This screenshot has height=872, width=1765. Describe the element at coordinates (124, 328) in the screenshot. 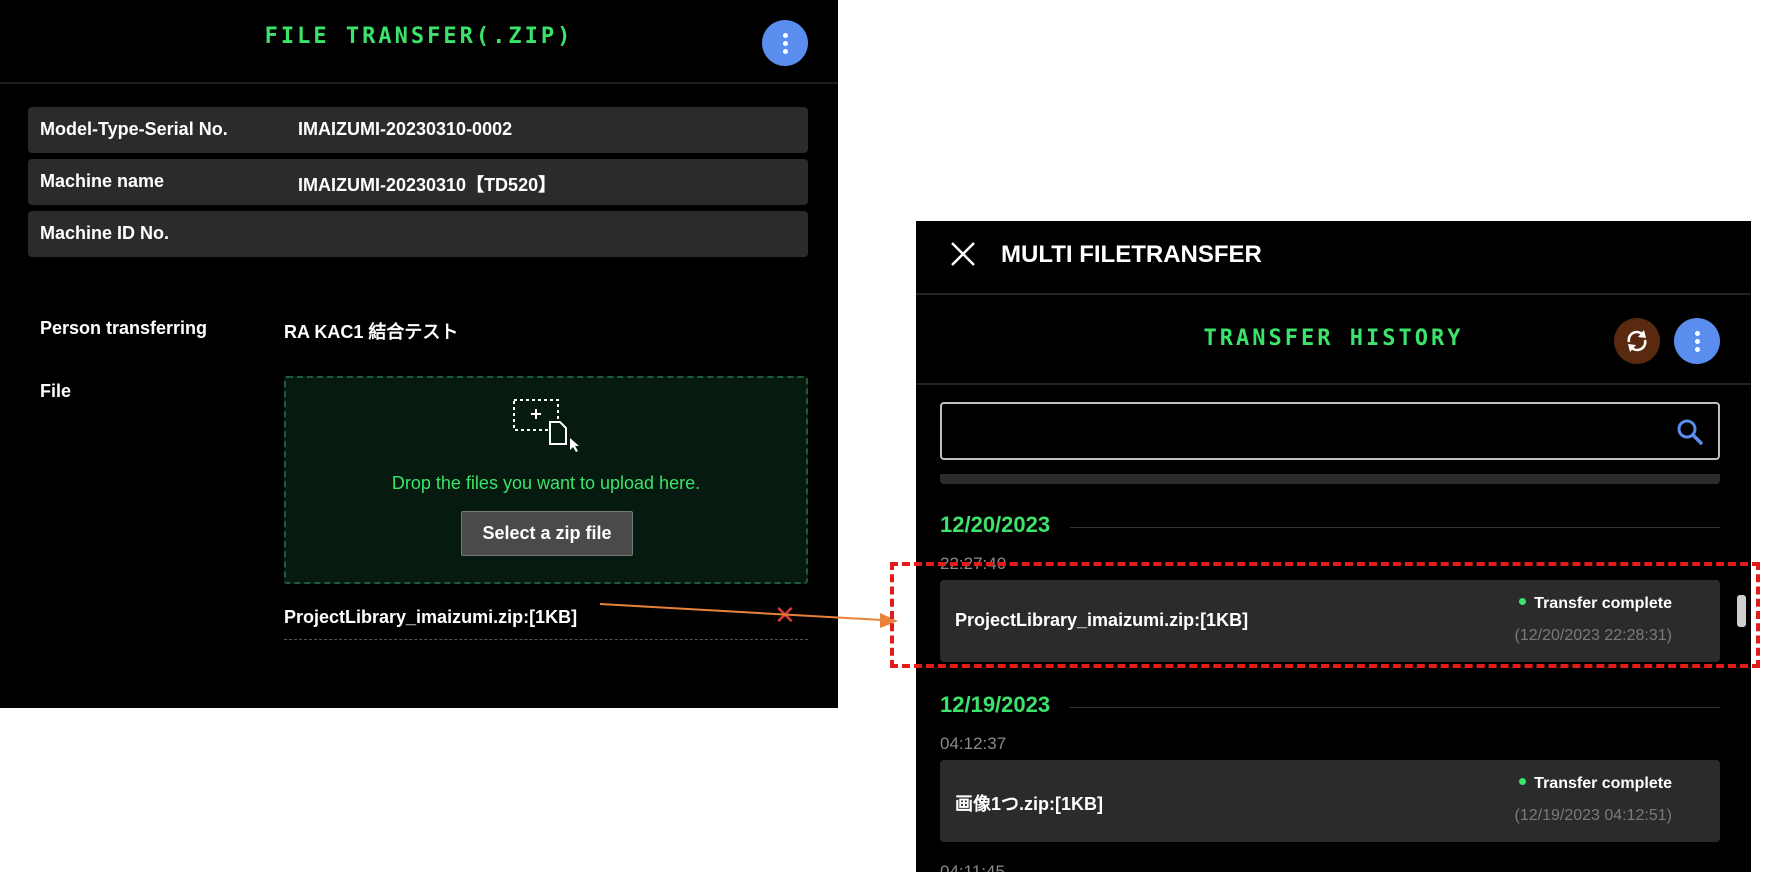

I see `person-label: Person transferring` at that location.